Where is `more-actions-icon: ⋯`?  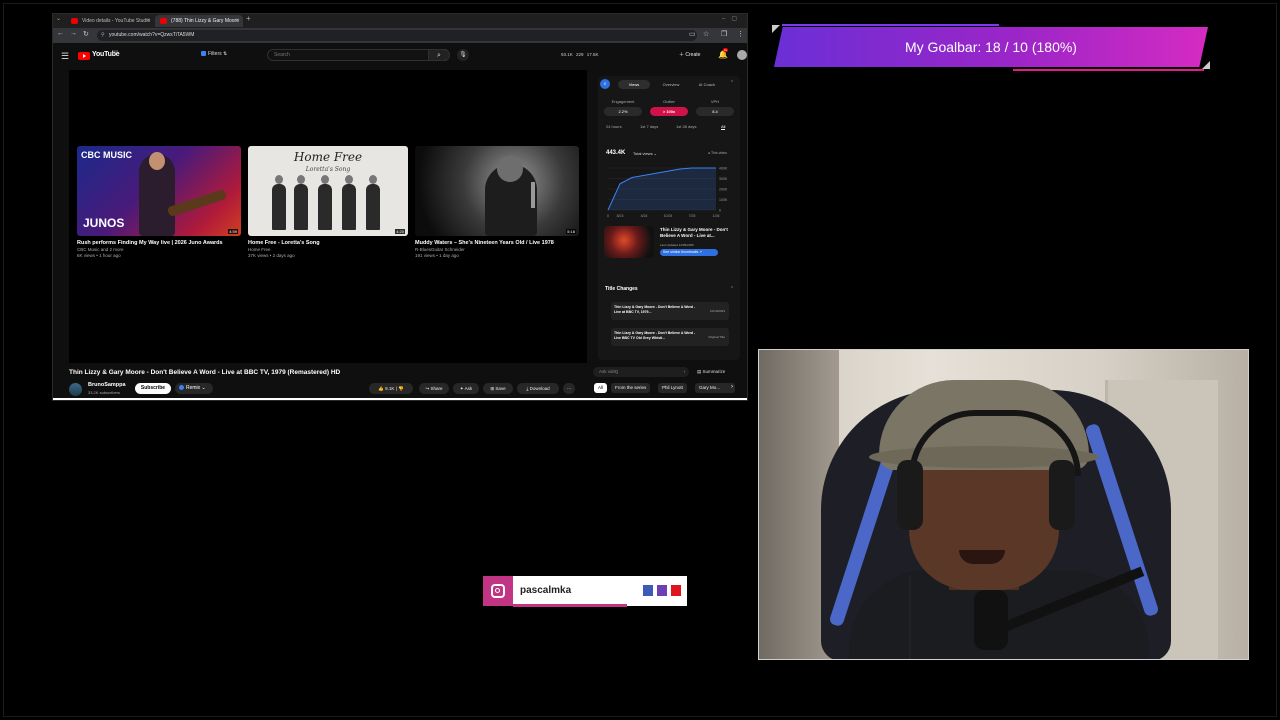
more-actions-icon: ⋯ is located at coordinates (569, 388).